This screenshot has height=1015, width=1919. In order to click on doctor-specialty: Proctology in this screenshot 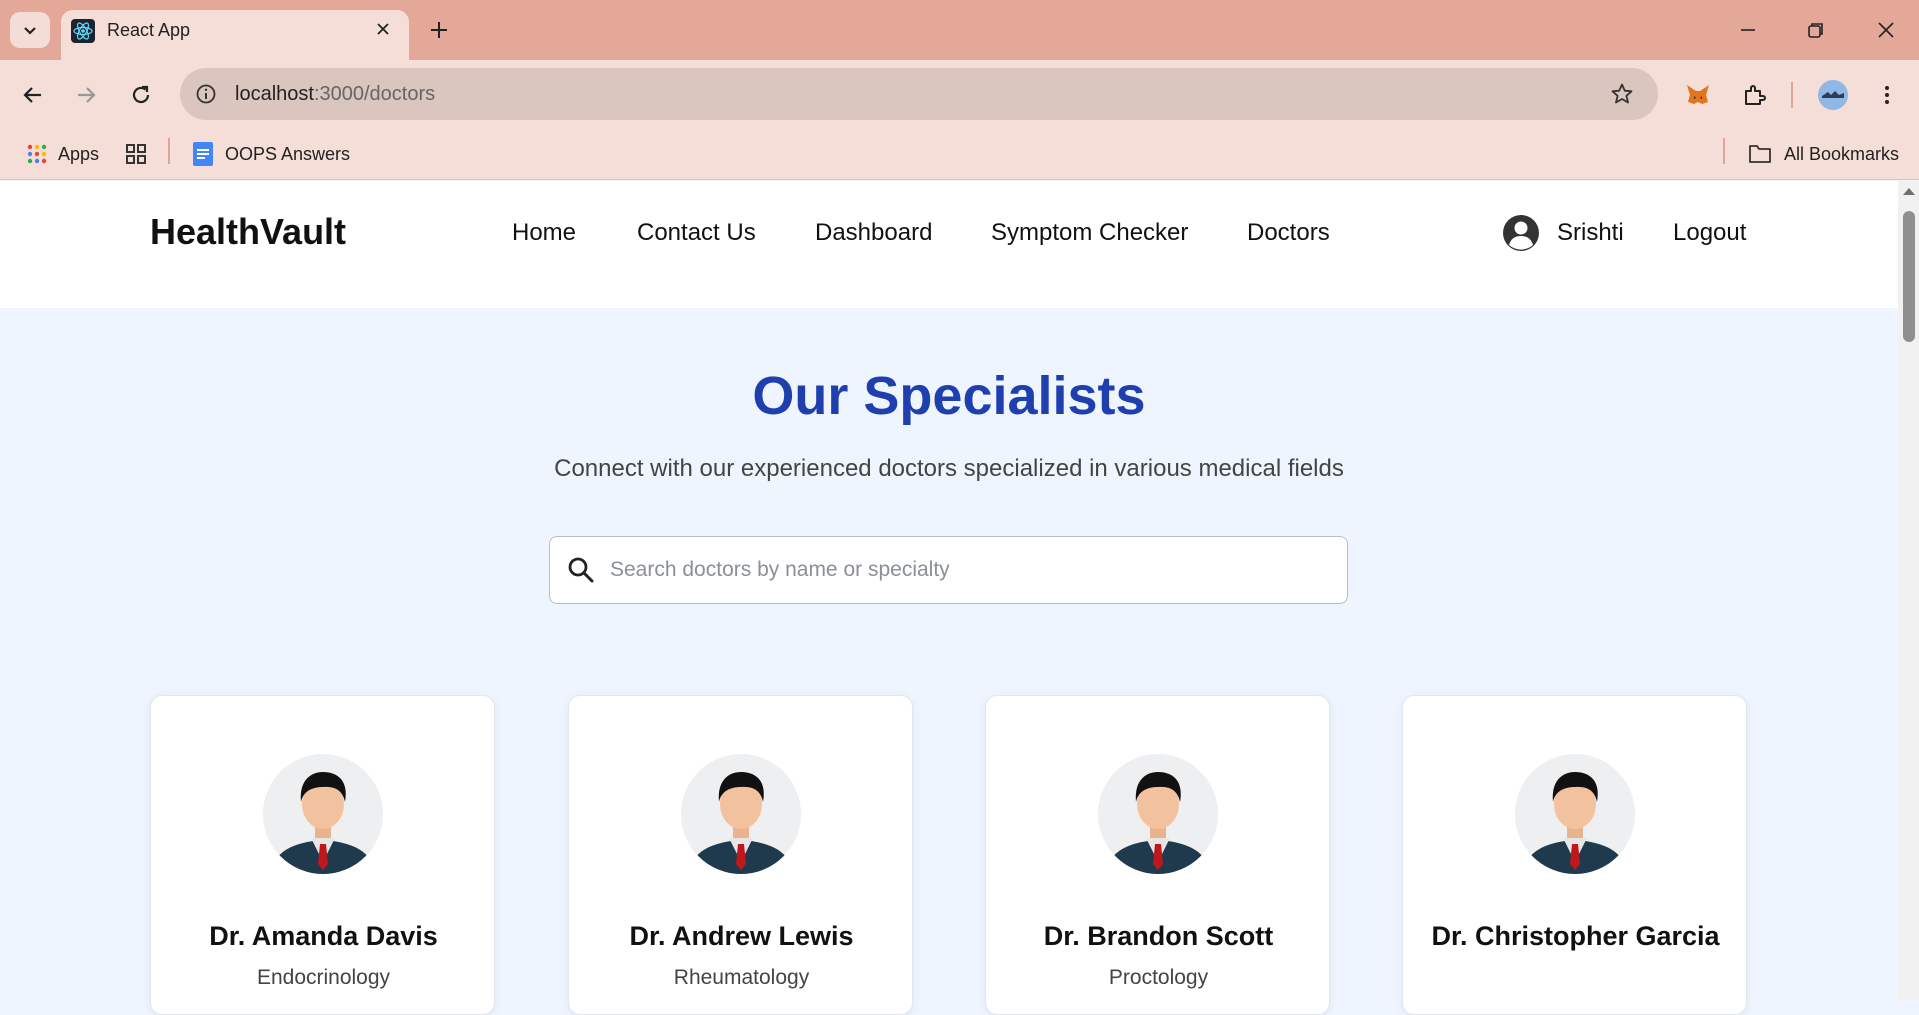, I will do `click(1158, 977)`.